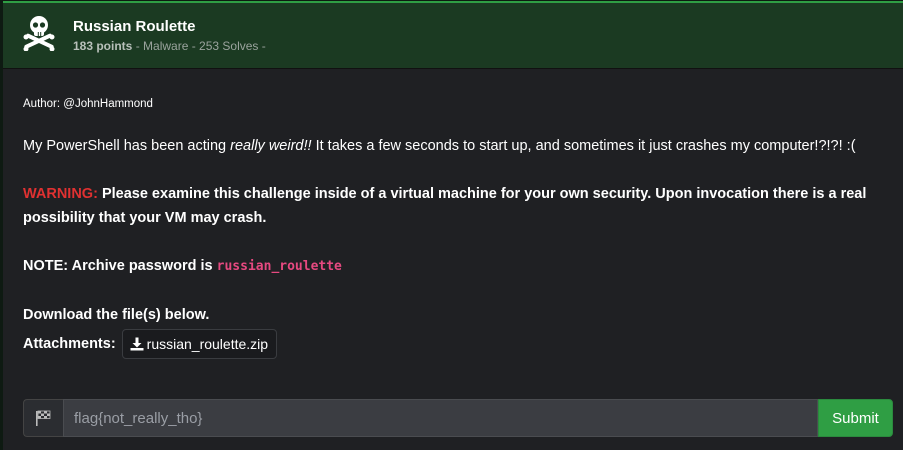 This screenshot has width=903, height=450. Describe the element at coordinates (120, 266) in the screenshot. I see `note-text: NOTE: Archive password is` at that location.